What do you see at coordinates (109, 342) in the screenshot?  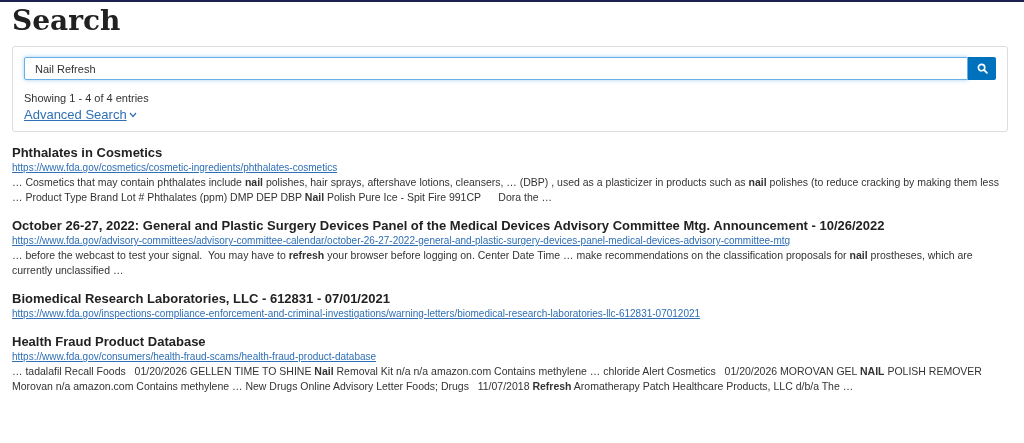 I see `result-title: Health Fraud Product Database` at bounding box center [109, 342].